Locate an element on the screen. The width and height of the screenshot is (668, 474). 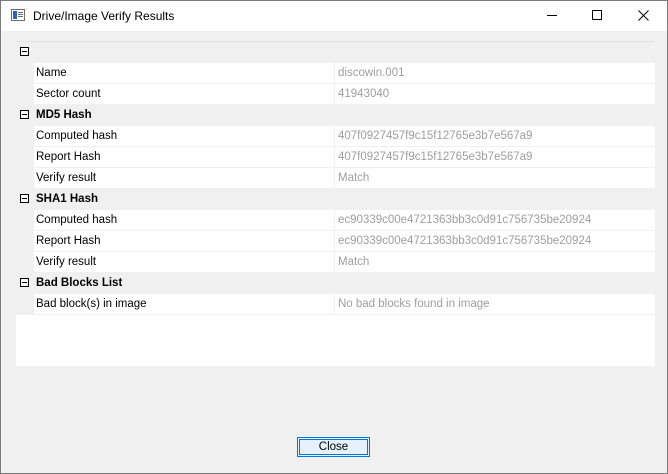
minimize-icon is located at coordinates (552, 15).